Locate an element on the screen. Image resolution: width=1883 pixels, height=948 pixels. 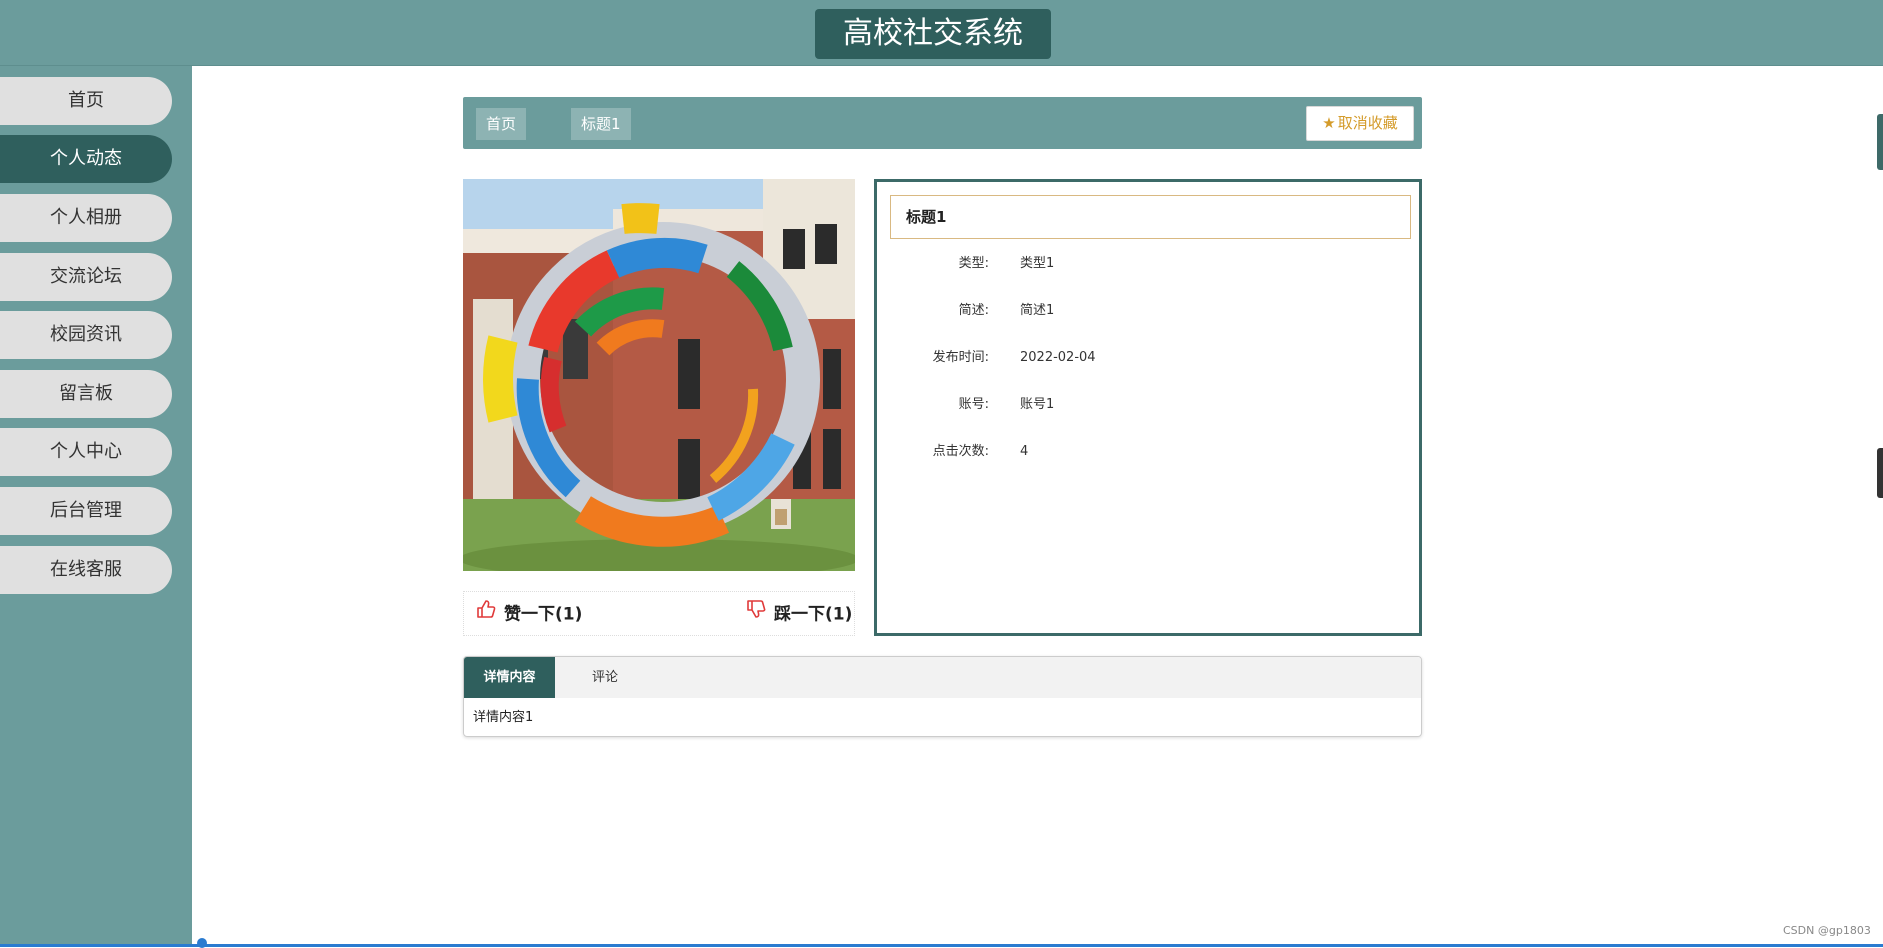
dislike-button: 踩一下(1) is located at coordinates (799, 614).